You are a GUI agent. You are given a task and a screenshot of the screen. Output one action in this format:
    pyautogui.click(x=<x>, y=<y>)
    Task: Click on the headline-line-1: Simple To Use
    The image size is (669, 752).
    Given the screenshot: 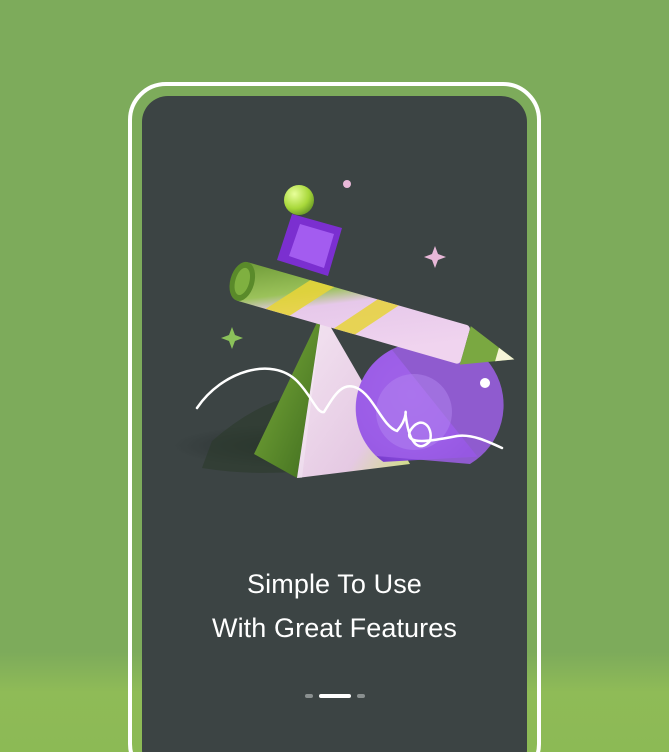 What is the action you would take?
    pyautogui.click(x=334, y=584)
    